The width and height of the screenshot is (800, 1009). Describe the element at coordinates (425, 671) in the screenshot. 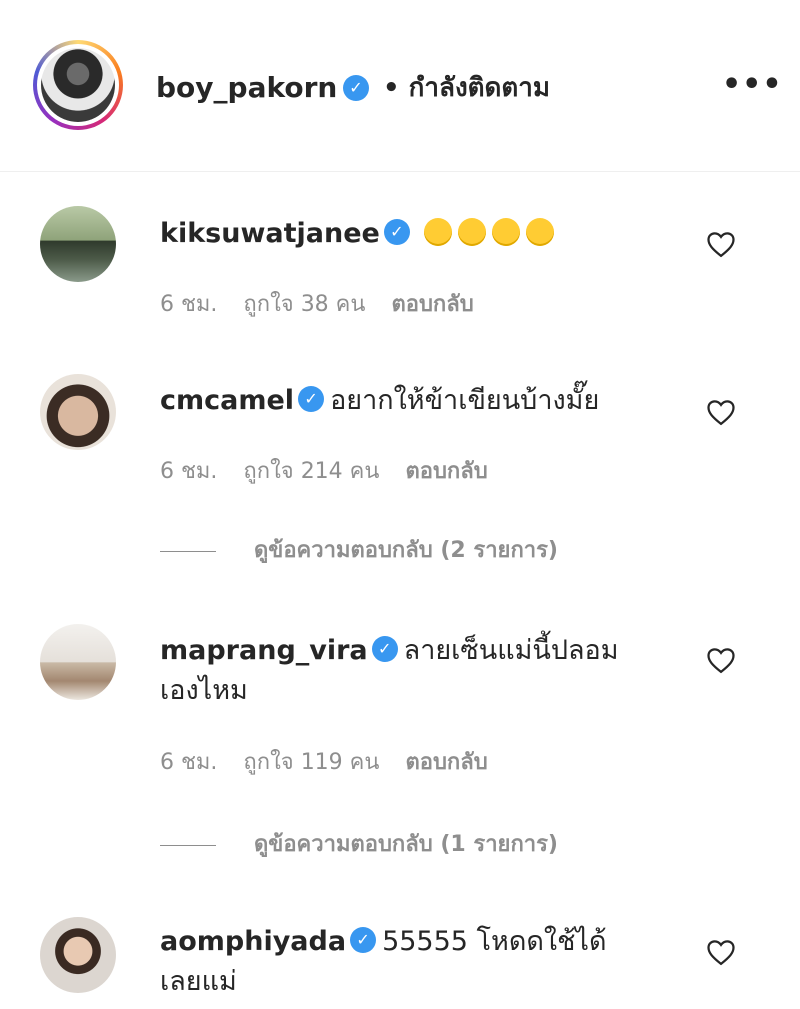

I see `comment-text-row: maprang_vira ✓ ลายเซ็นแม่นี้ปลอม เองไหม` at that location.